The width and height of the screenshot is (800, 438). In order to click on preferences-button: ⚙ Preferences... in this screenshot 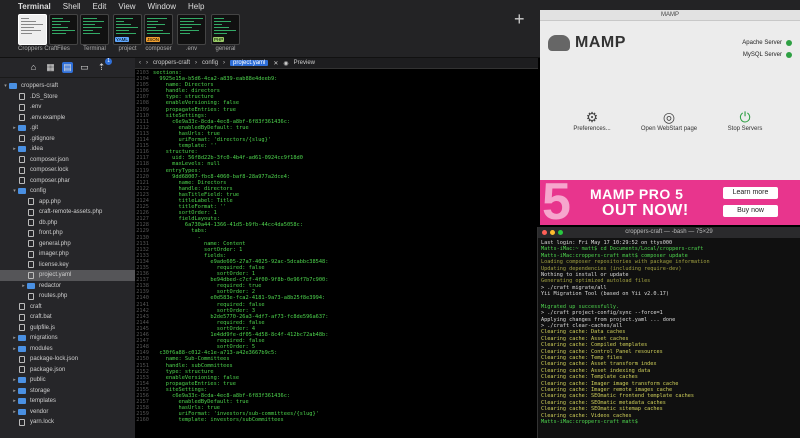, I will do `click(592, 120)`.